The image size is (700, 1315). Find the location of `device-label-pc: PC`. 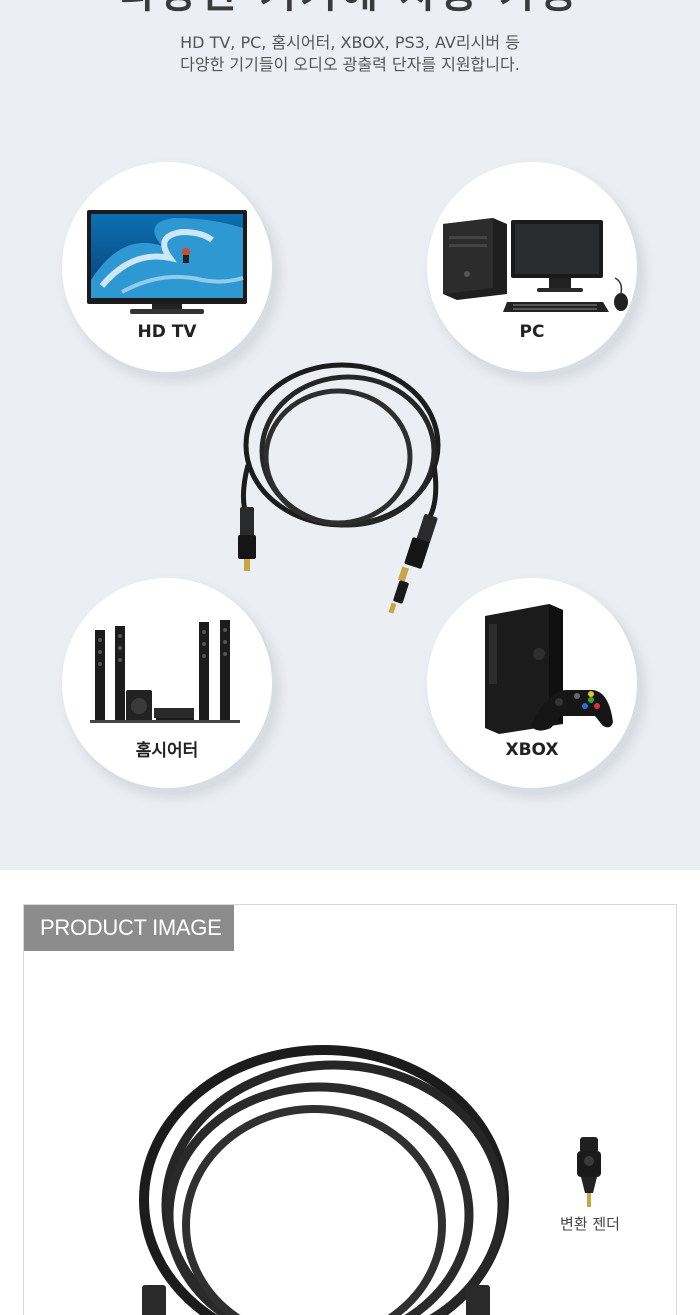

device-label-pc: PC is located at coordinates (532, 332).